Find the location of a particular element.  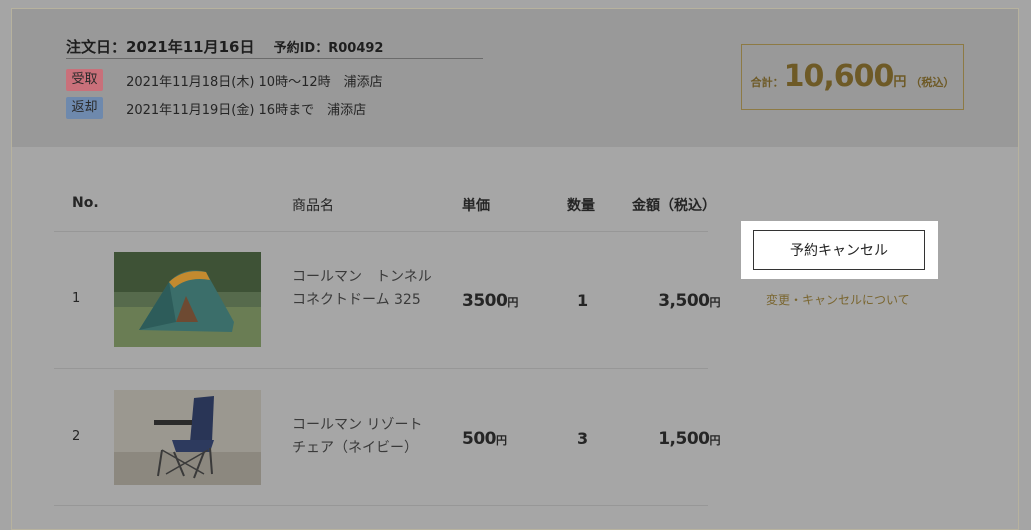

tent-photo is located at coordinates (187, 299).